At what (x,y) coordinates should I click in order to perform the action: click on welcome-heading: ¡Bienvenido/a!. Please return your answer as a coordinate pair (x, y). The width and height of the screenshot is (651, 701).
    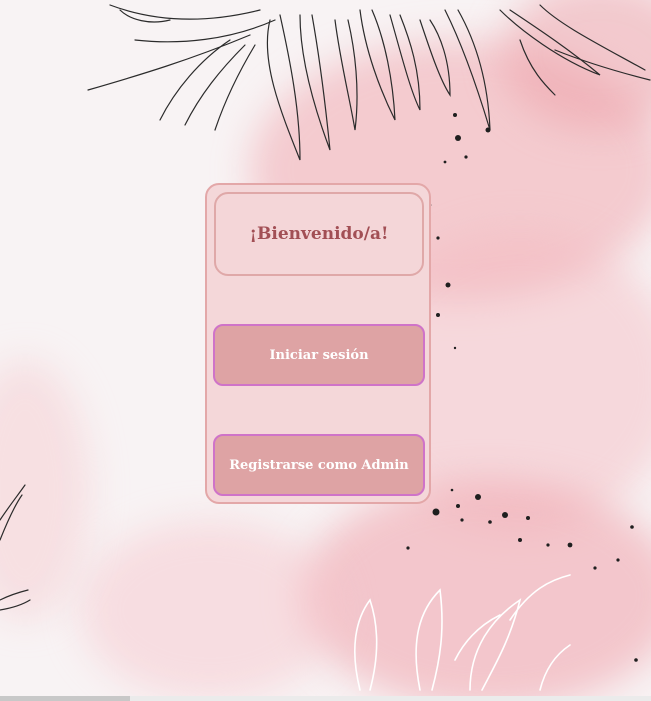
    Looking at the image, I should click on (319, 234).